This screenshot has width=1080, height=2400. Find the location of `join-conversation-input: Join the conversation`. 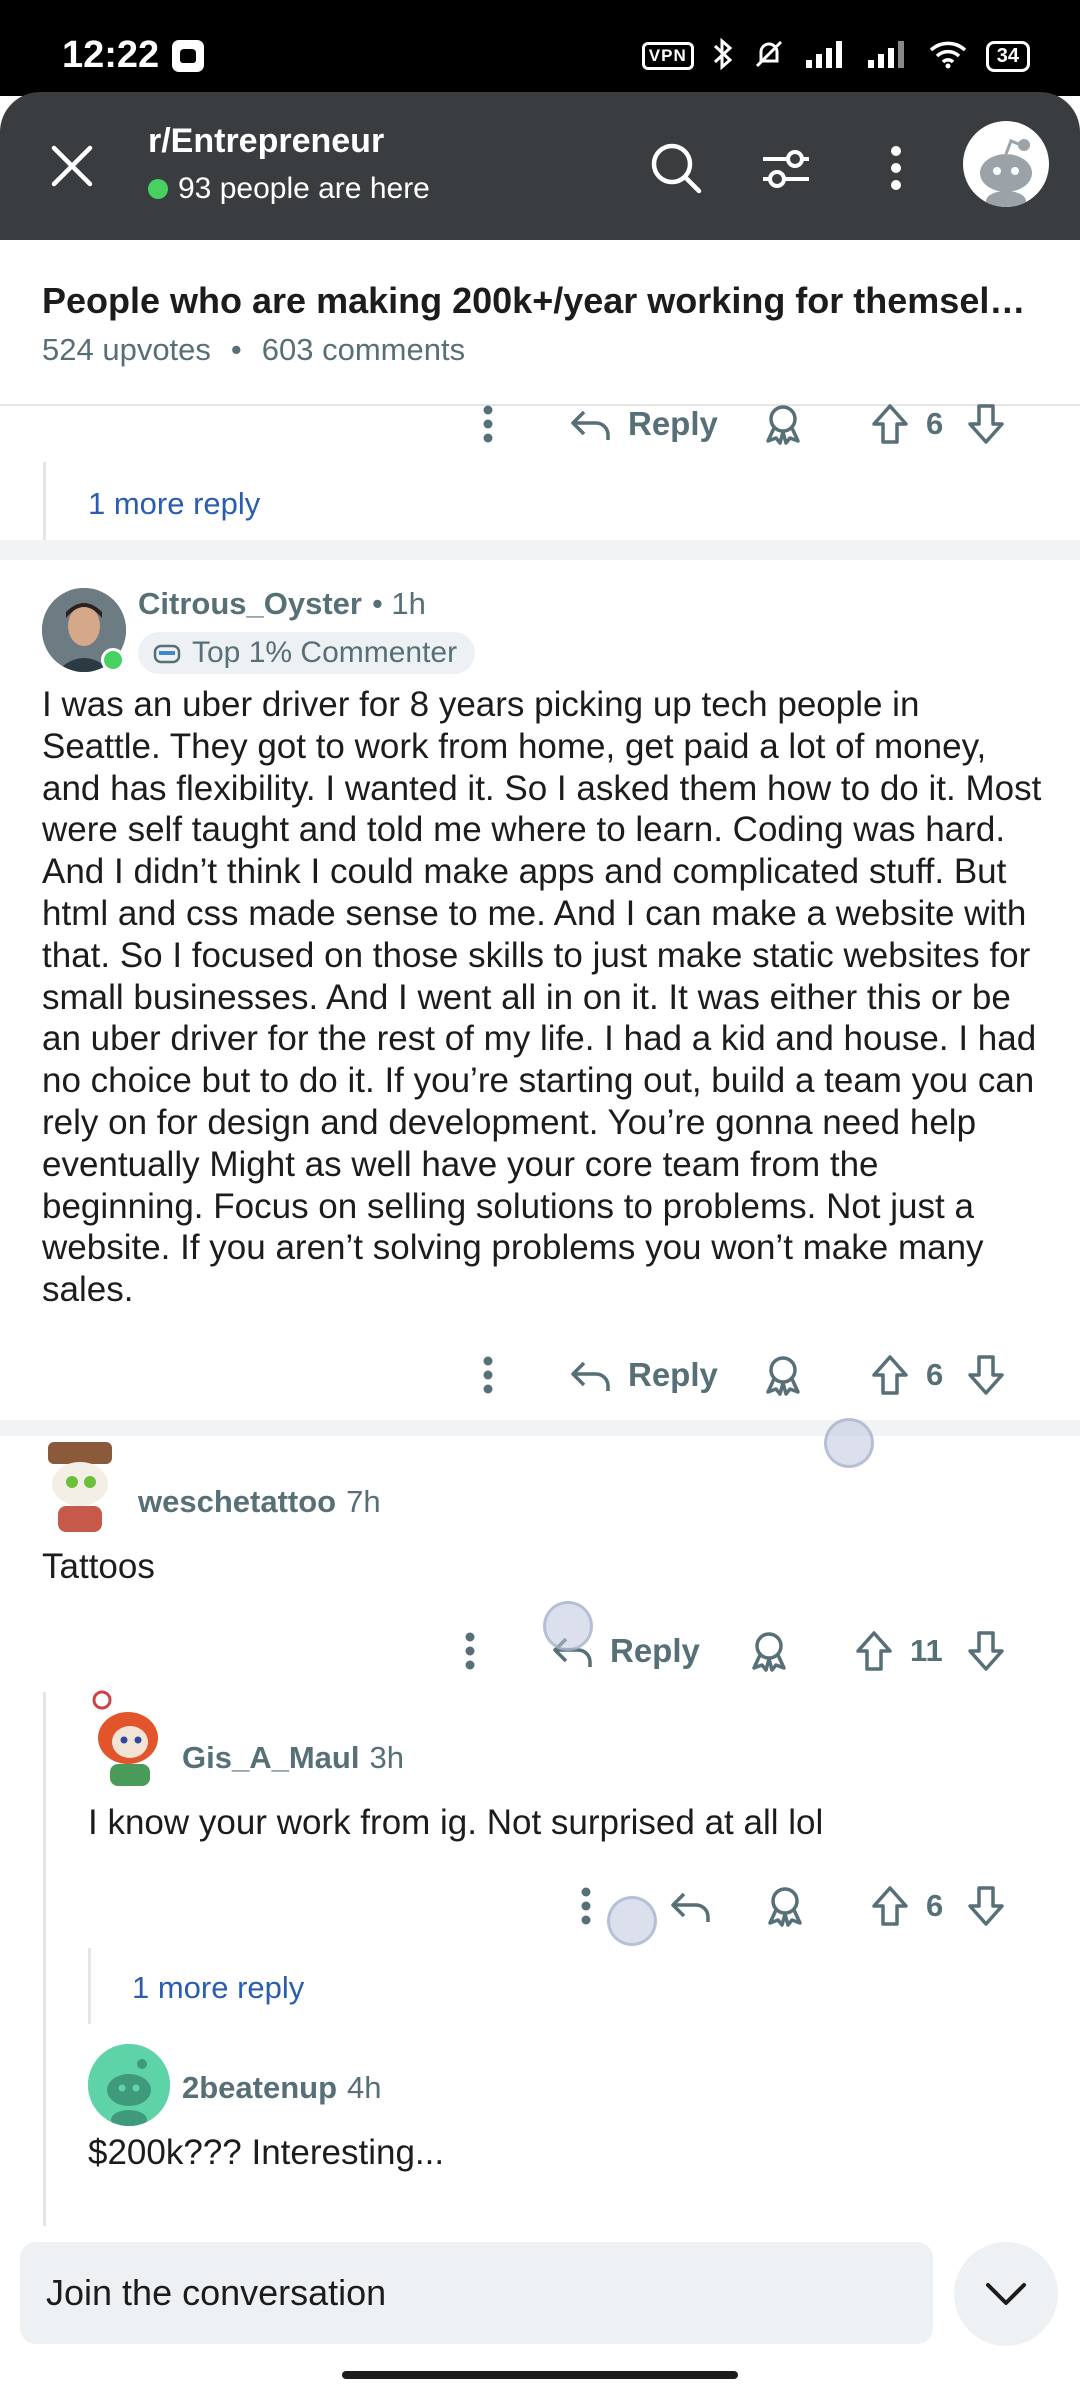

join-conversation-input: Join the conversation is located at coordinates (476, 2293).